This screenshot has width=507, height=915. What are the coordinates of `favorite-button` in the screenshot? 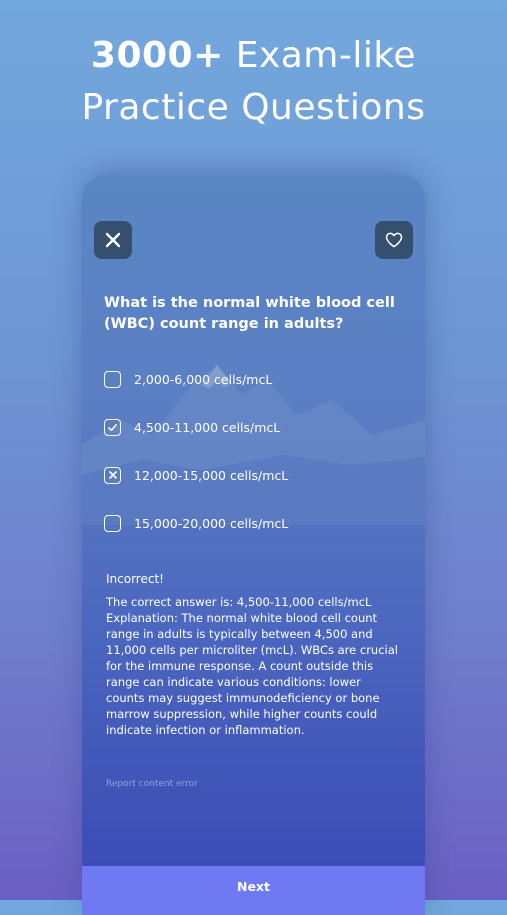 It's located at (394, 240).